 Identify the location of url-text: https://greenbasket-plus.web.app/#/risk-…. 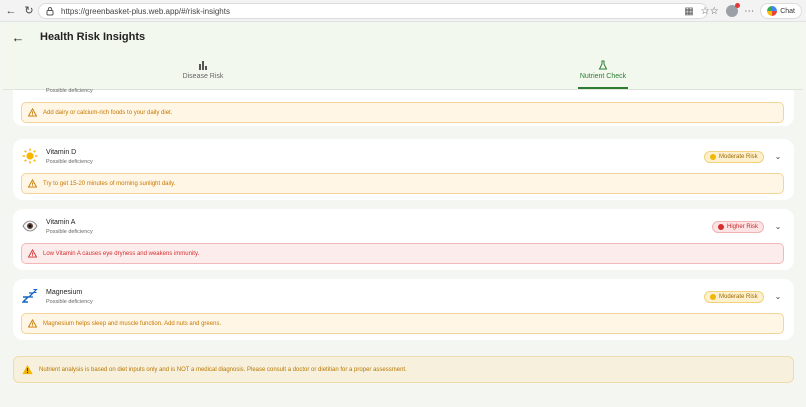
(145, 11).